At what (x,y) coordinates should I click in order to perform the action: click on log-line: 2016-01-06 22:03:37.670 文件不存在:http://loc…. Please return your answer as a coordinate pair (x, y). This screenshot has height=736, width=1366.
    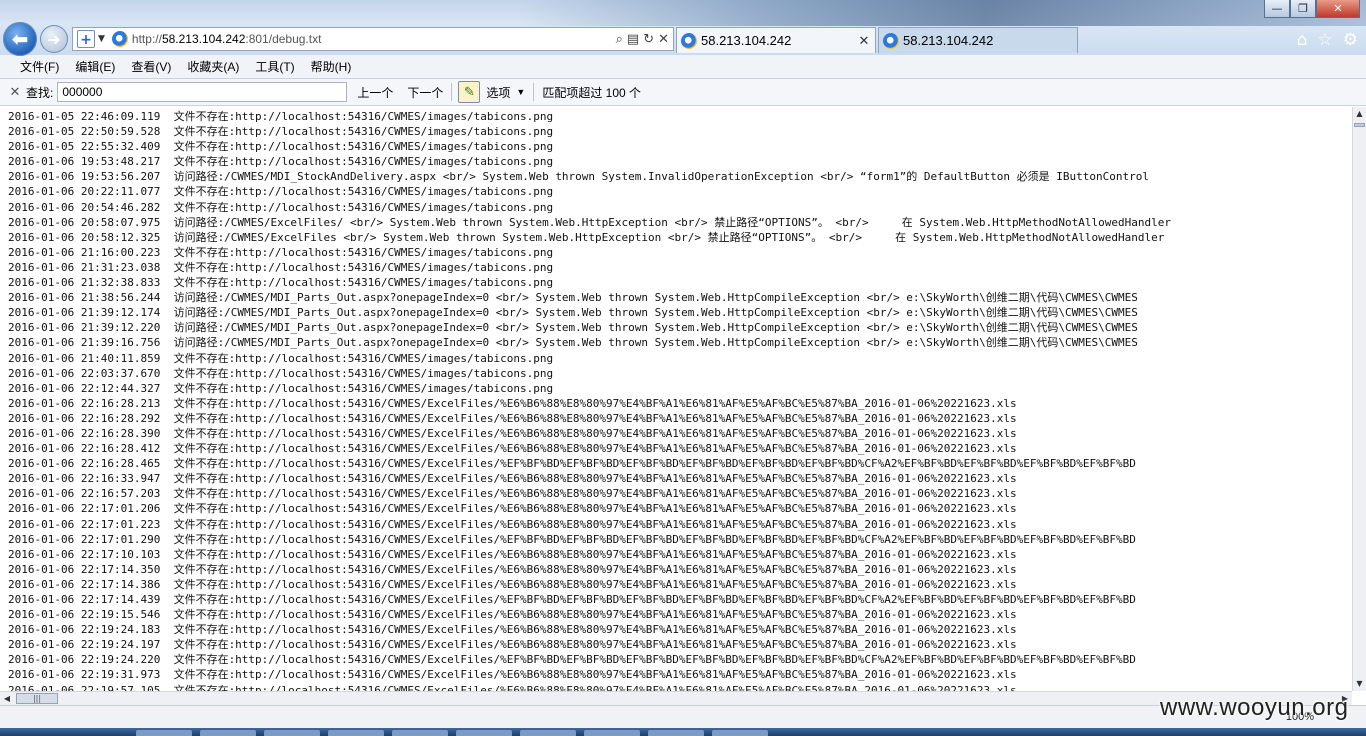
    Looking at the image, I should click on (281, 373).